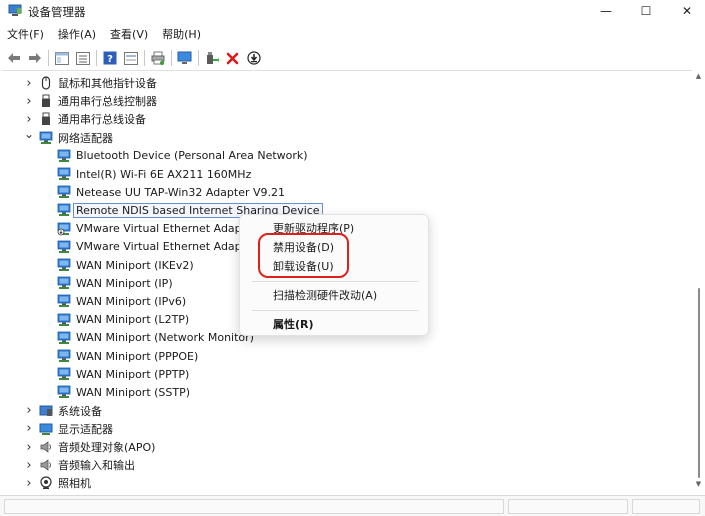  Describe the element at coordinates (157, 58) in the screenshot. I see `print-button` at that location.